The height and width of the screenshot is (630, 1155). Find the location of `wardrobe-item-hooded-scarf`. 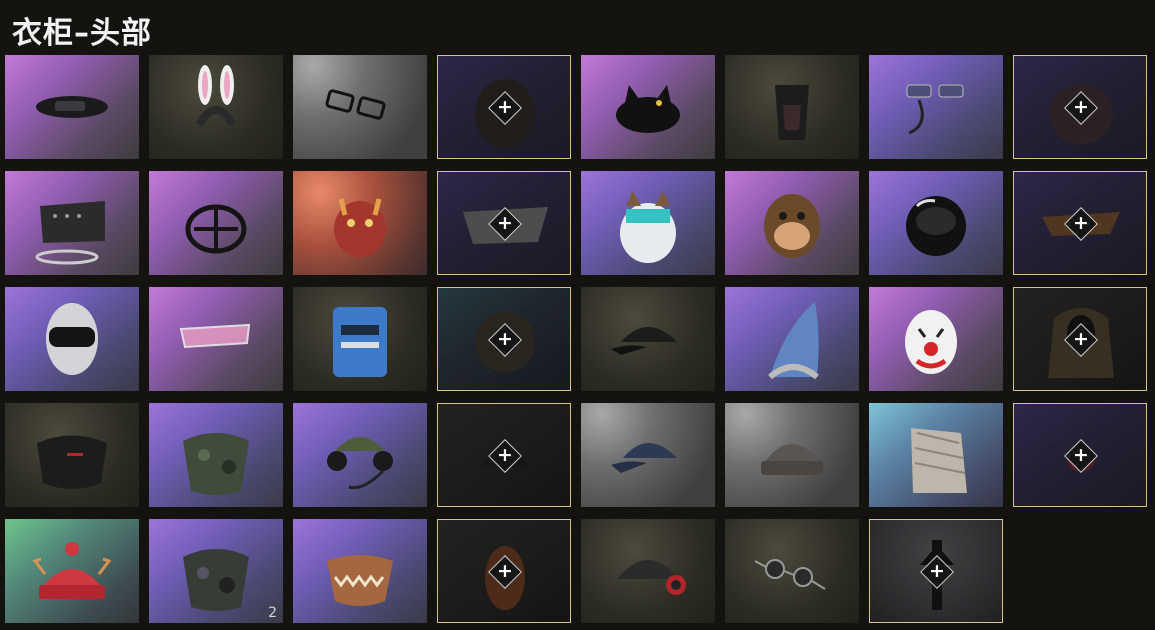

wardrobe-item-hooded-scarf is located at coordinates (936, 455).